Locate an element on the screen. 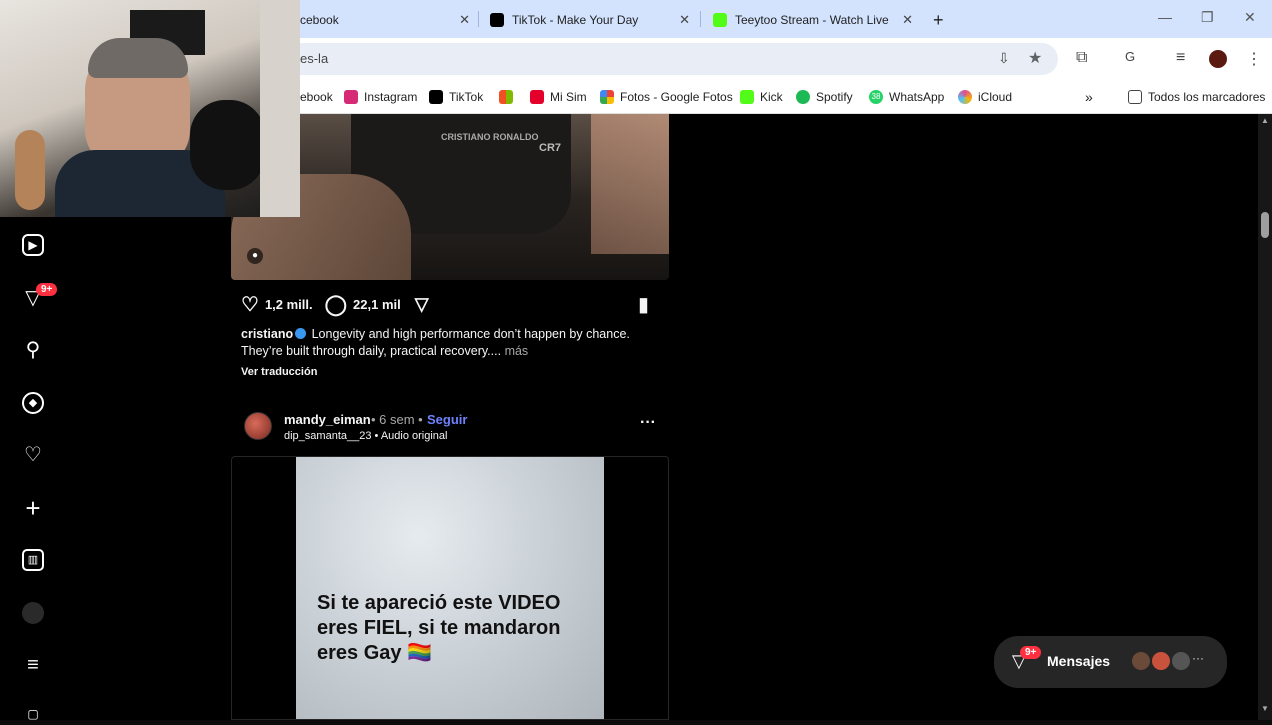 The height and width of the screenshot is (725, 1272). post-time: • 6 sem • is located at coordinates (397, 419).